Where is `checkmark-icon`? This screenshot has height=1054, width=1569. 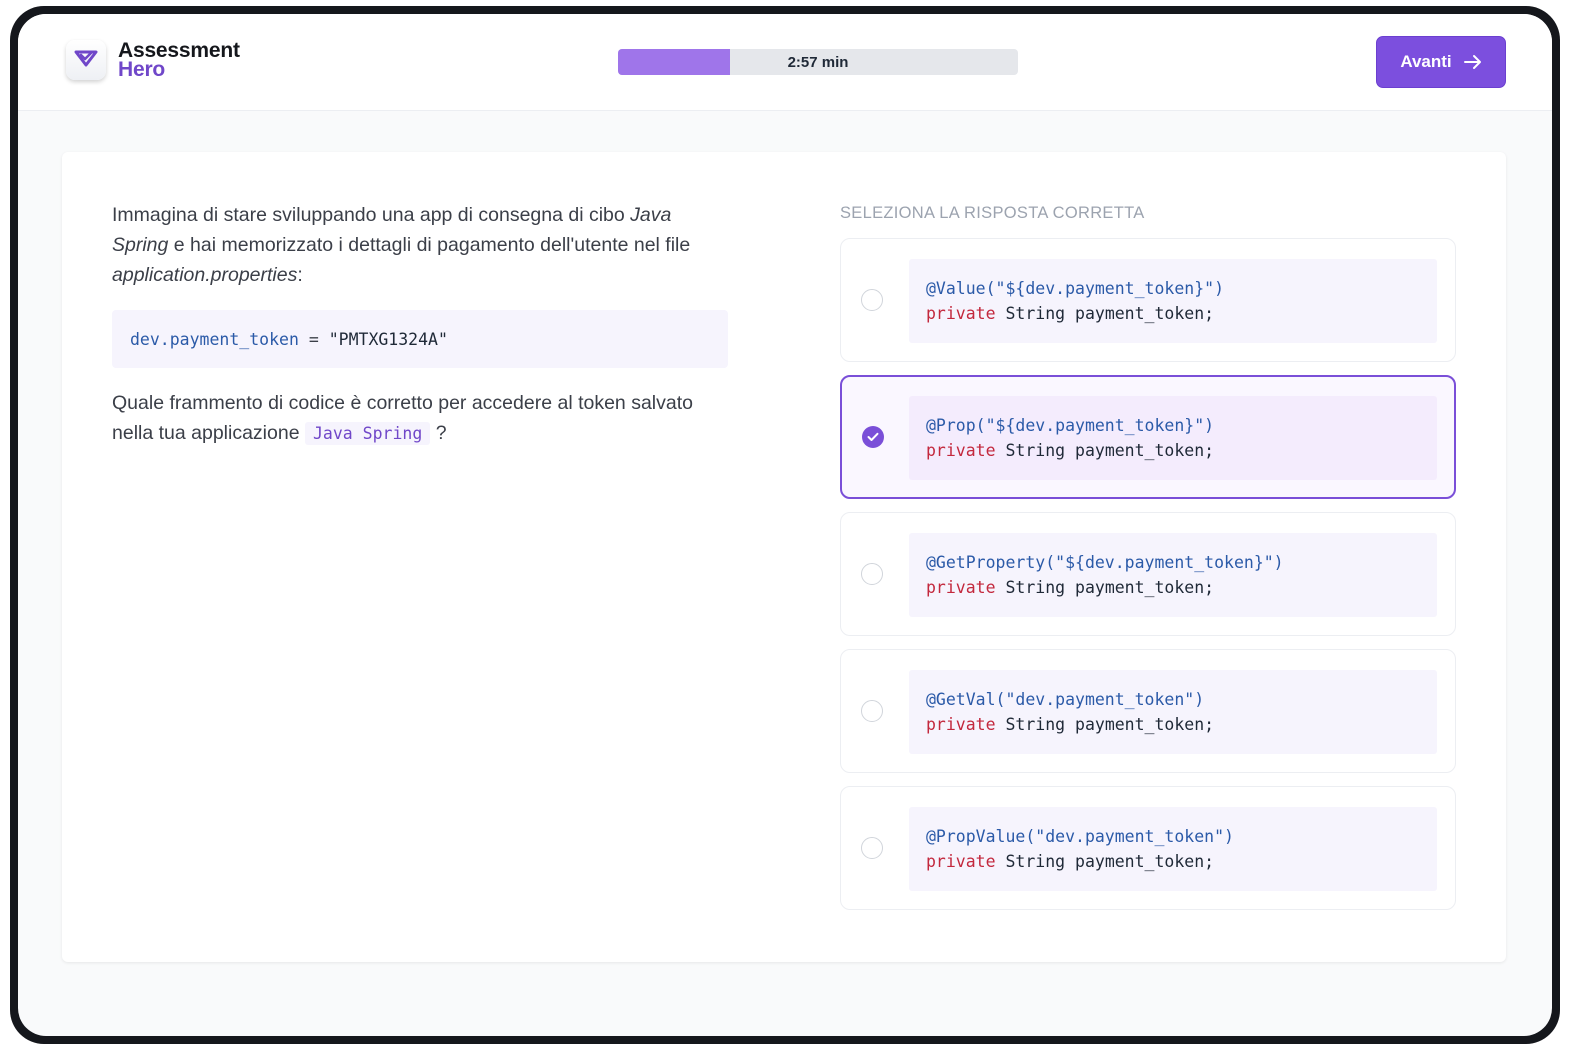 checkmark-icon is located at coordinates (873, 437).